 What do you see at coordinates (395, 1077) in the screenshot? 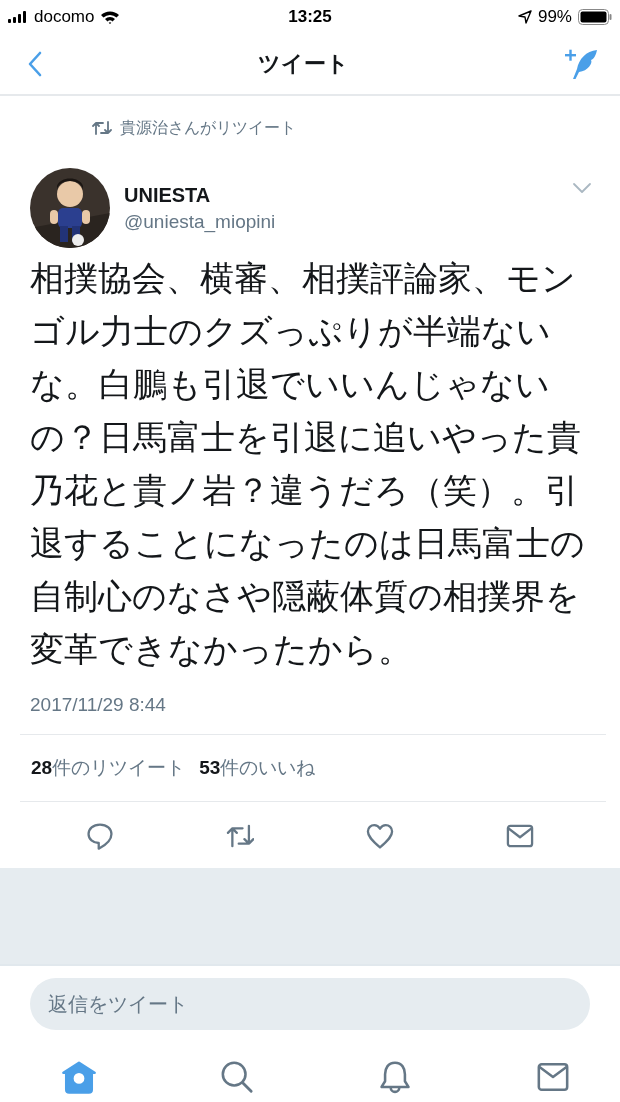
I see `bell-icon` at bounding box center [395, 1077].